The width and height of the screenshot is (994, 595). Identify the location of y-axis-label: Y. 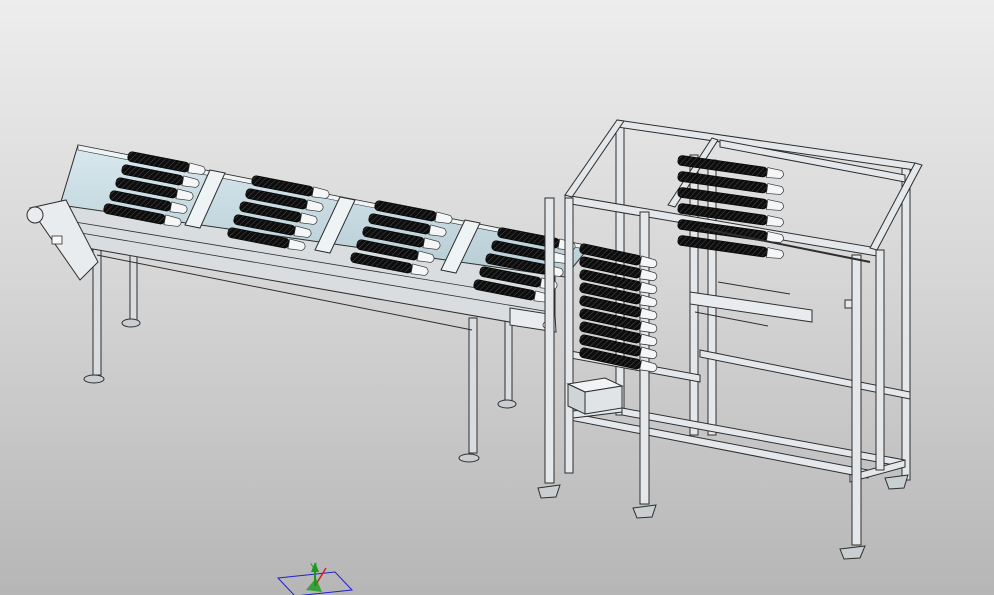
(314, 568).